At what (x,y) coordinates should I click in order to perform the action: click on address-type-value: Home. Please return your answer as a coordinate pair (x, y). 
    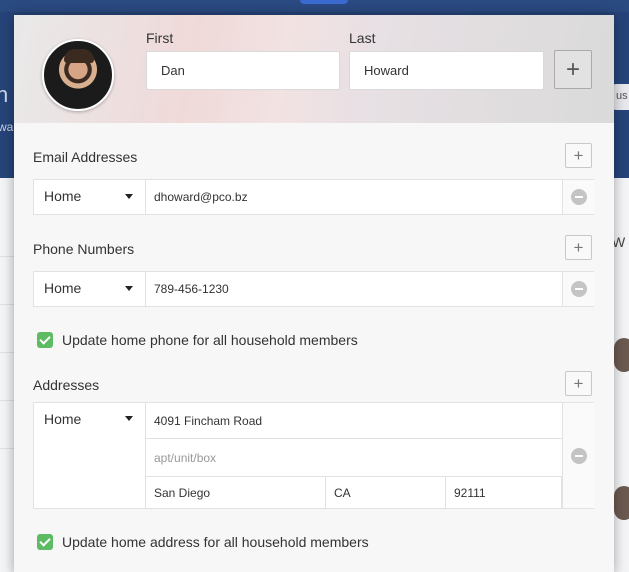
    Looking at the image, I should click on (63, 419).